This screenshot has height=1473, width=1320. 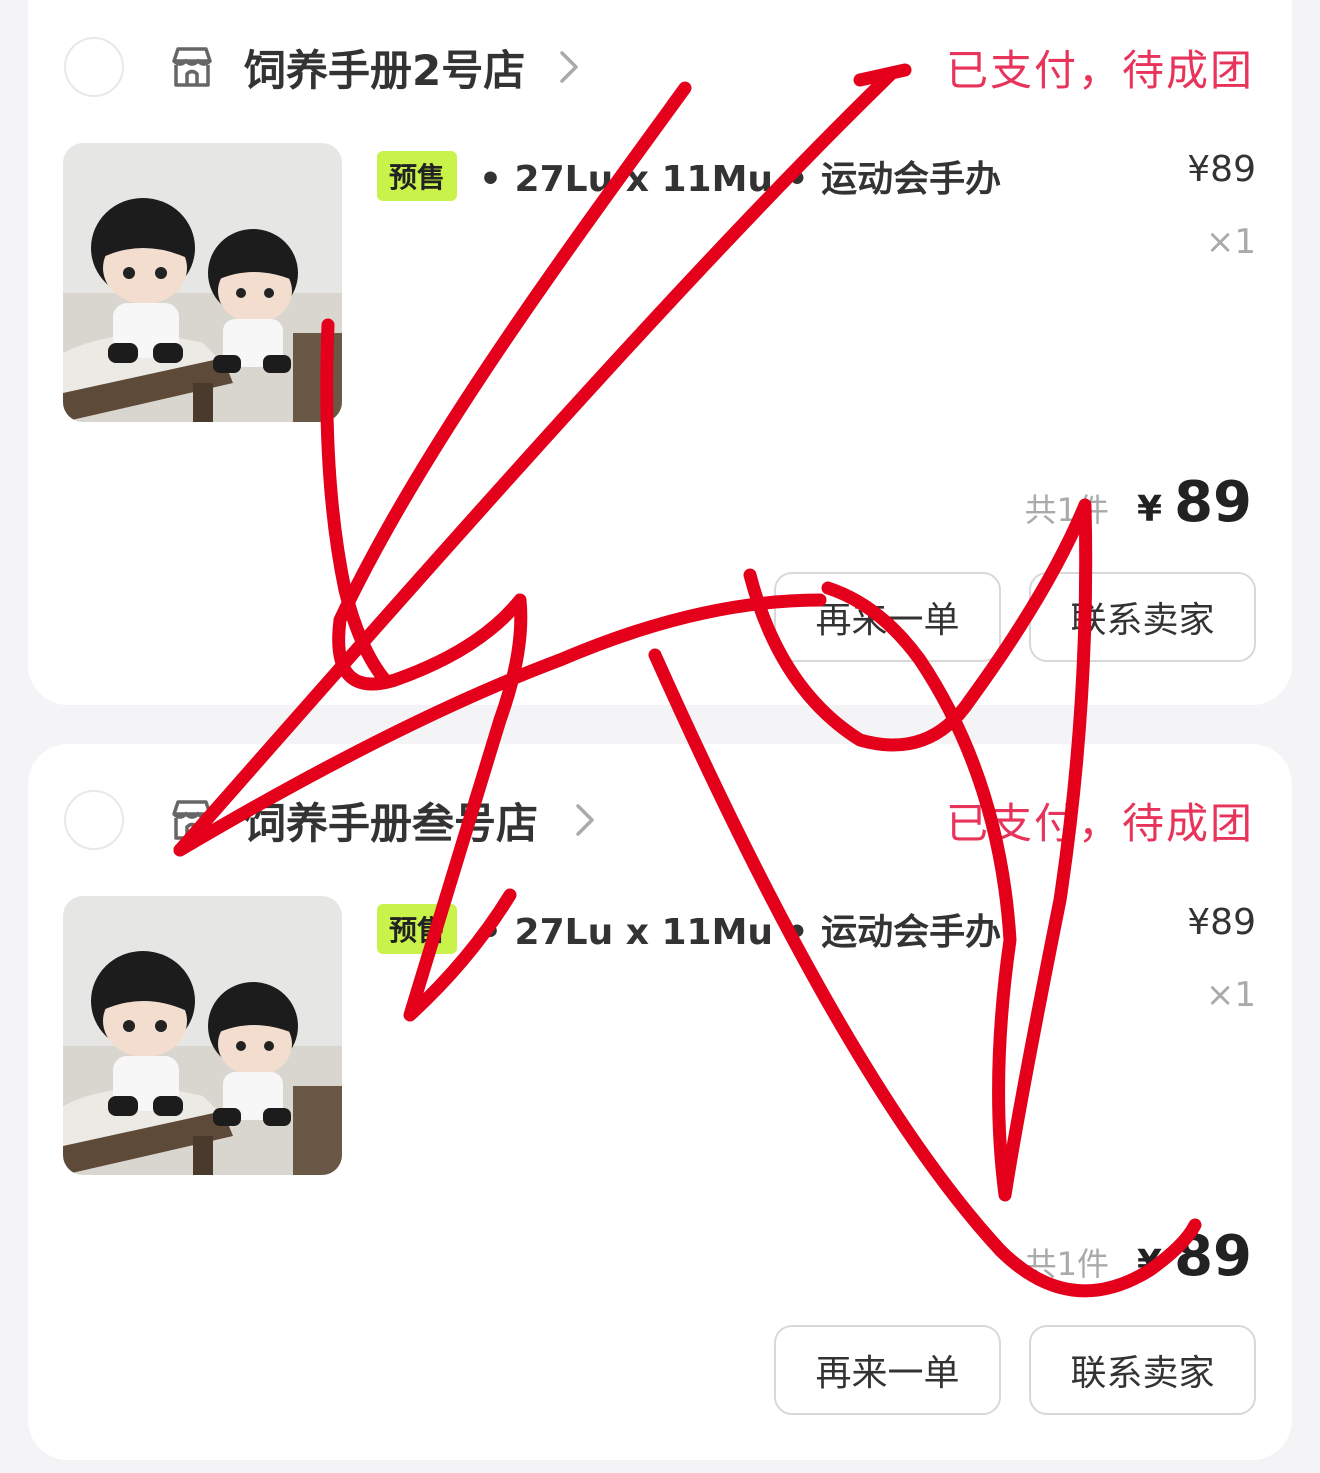 I want to click on shop-header: 饲养手册2号店 已支付，待成团, so click(x=660, y=67).